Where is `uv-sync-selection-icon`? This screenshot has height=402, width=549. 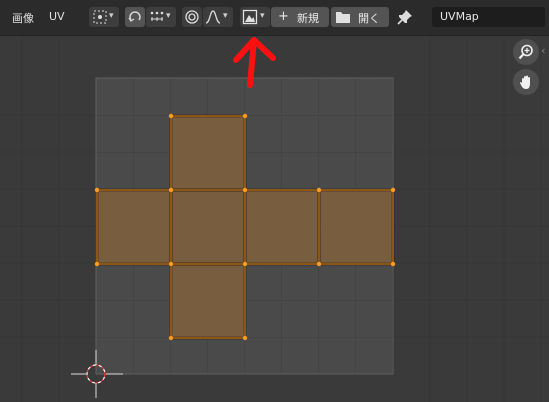 uv-sync-selection-icon is located at coordinates (134, 16).